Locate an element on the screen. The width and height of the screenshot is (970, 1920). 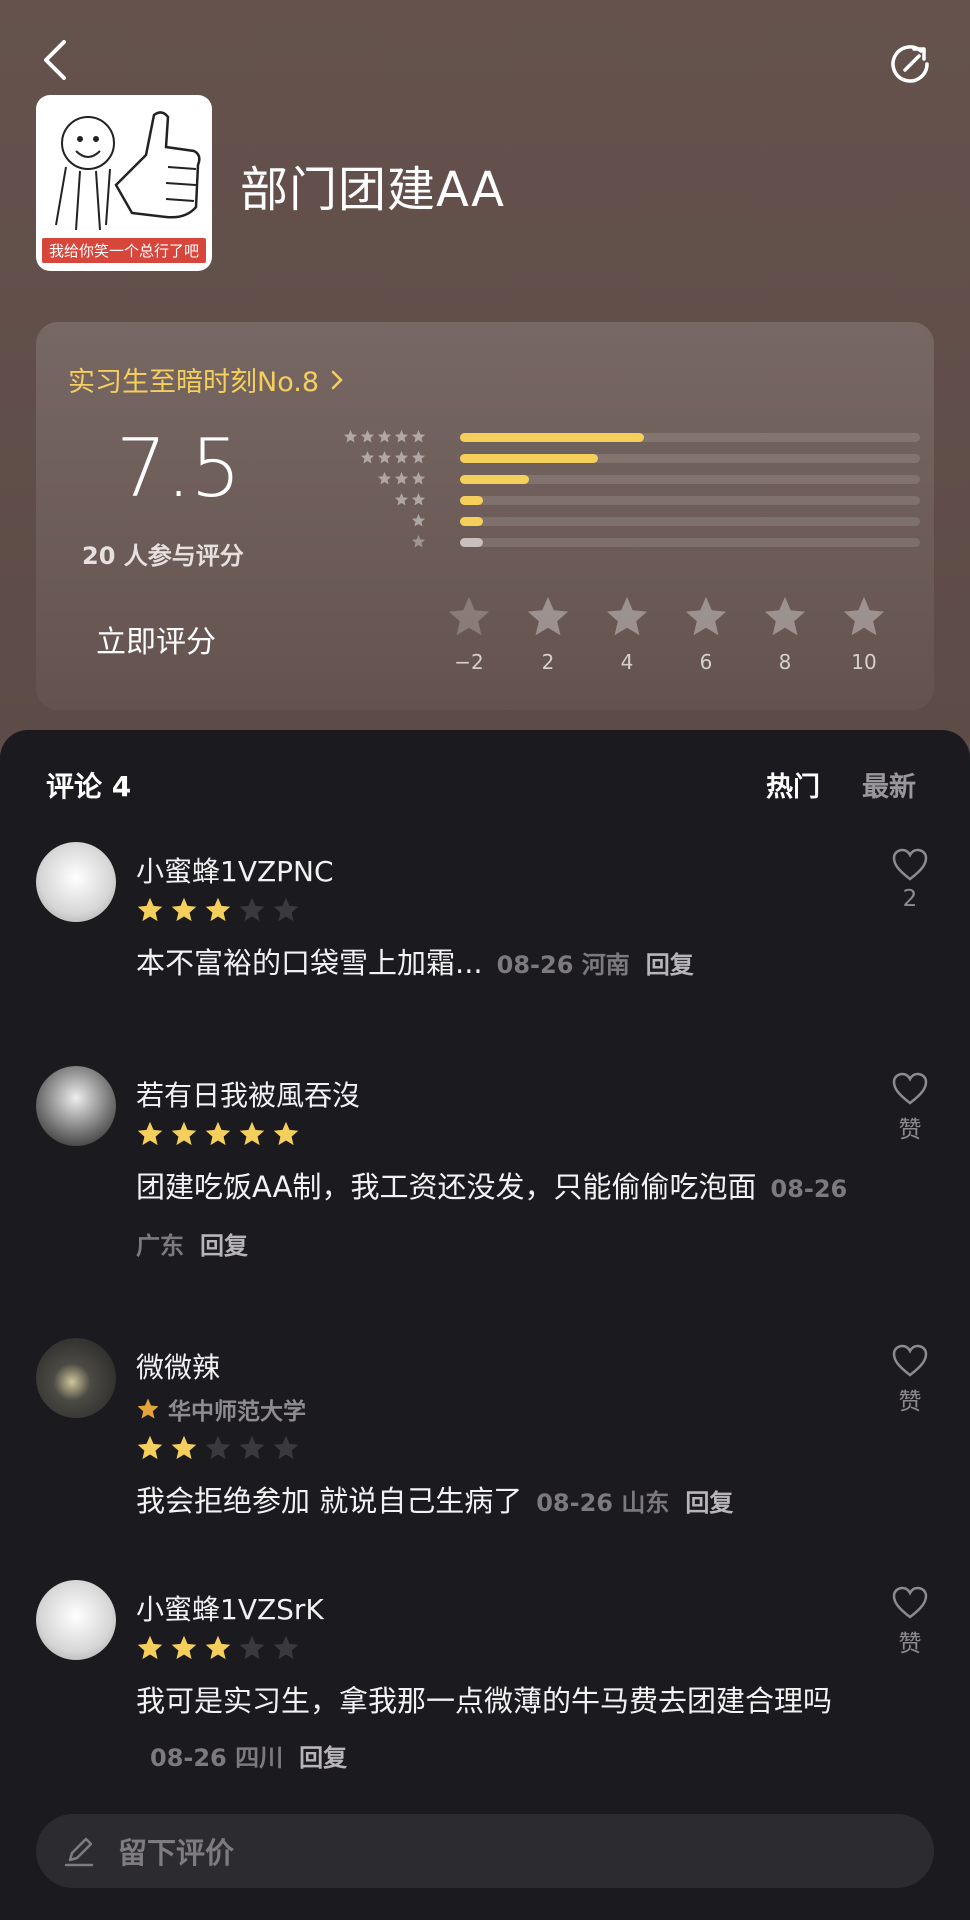
commenter-name: 小蜜蜂1VZPNC is located at coordinates (235, 870).